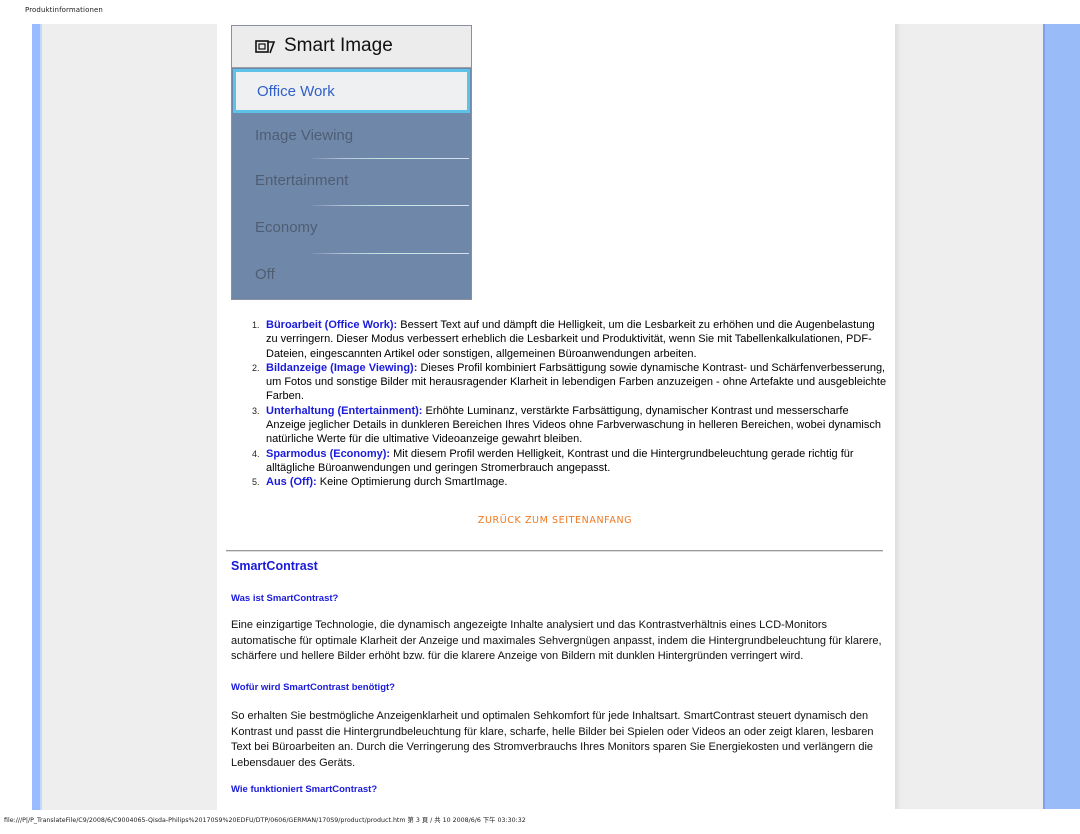 This screenshot has width=1080, height=834. What do you see at coordinates (351, 277) in the screenshot?
I see `smart-image-option-off: Off` at bounding box center [351, 277].